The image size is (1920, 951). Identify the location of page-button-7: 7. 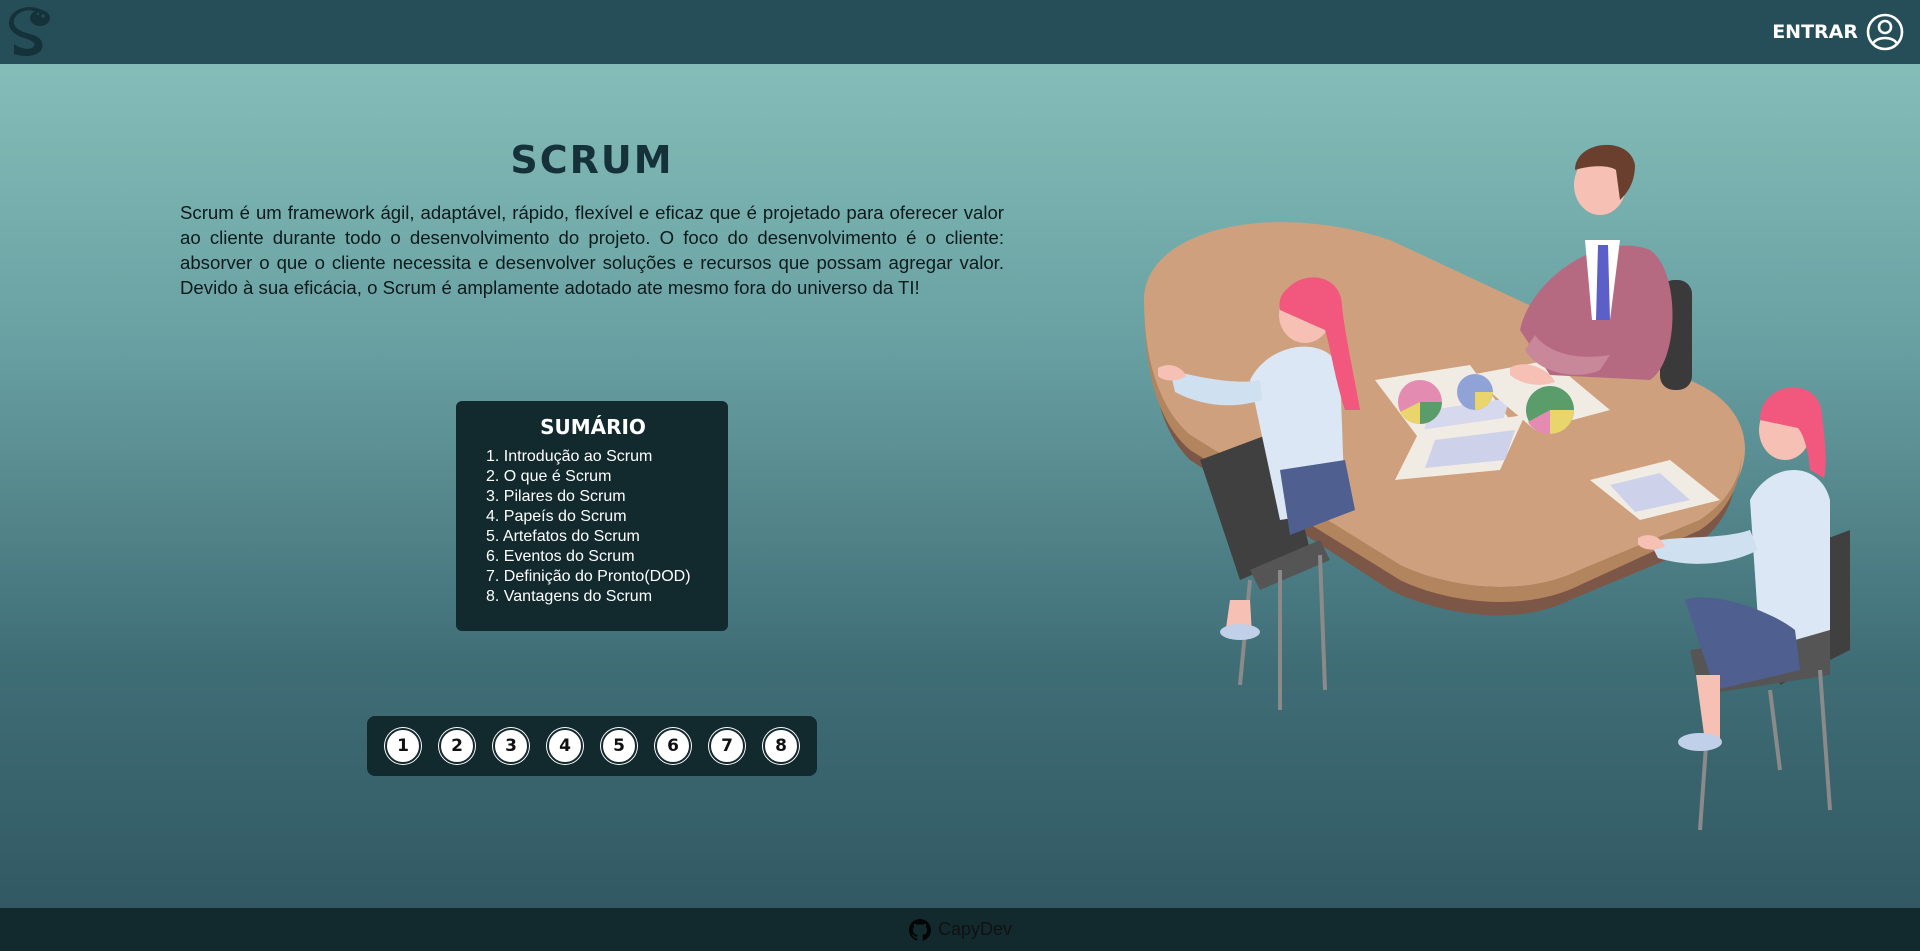
(727, 746).